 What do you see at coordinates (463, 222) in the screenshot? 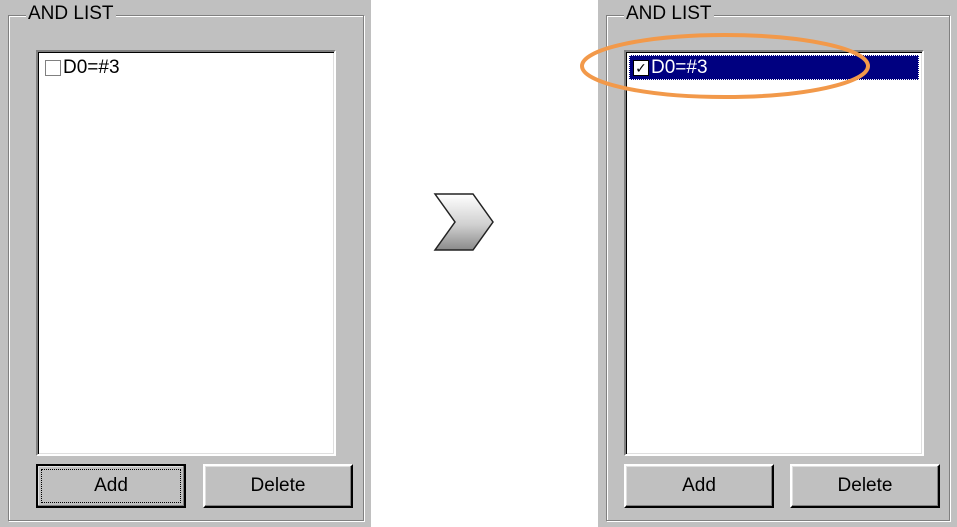
I see `chevron-right-icon` at bounding box center [463, 222].